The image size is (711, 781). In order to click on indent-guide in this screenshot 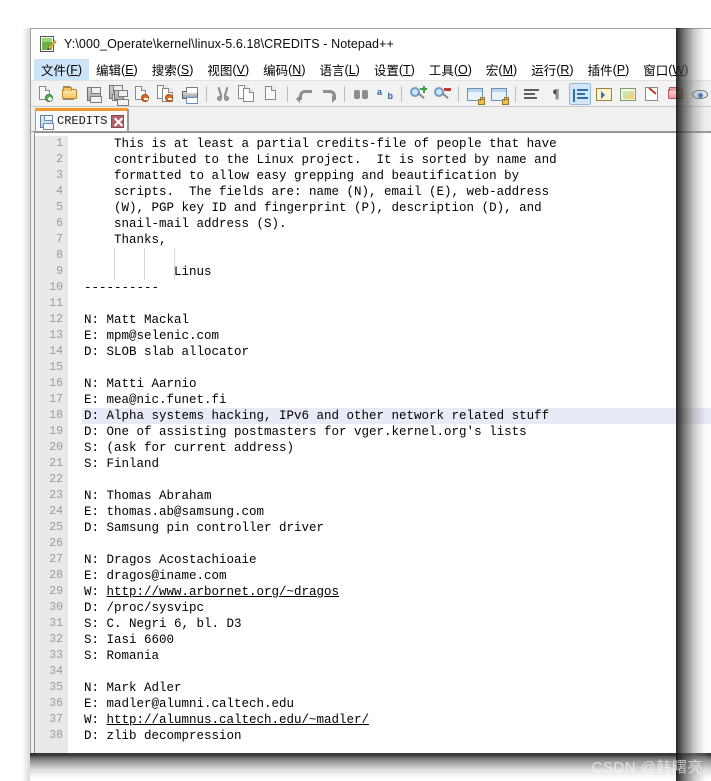, I will do `click(114, 272)`.